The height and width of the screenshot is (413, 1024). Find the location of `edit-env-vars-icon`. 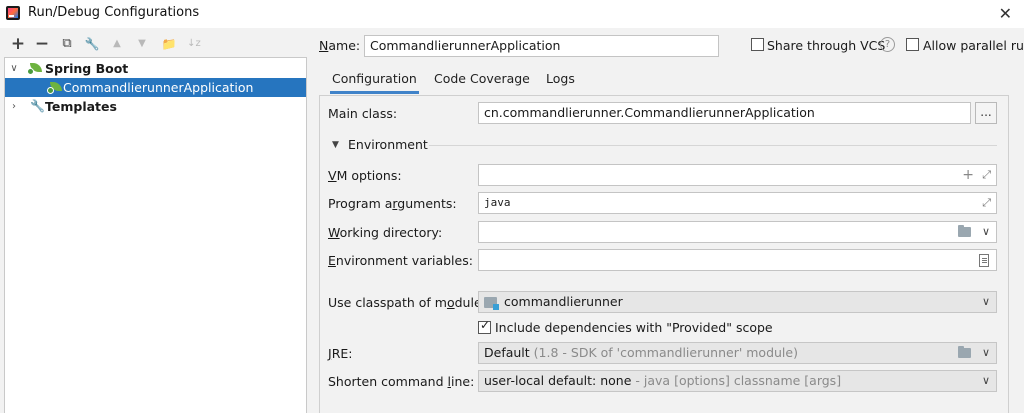

edit-env-vars-icon is located at coordinates (984, 260).